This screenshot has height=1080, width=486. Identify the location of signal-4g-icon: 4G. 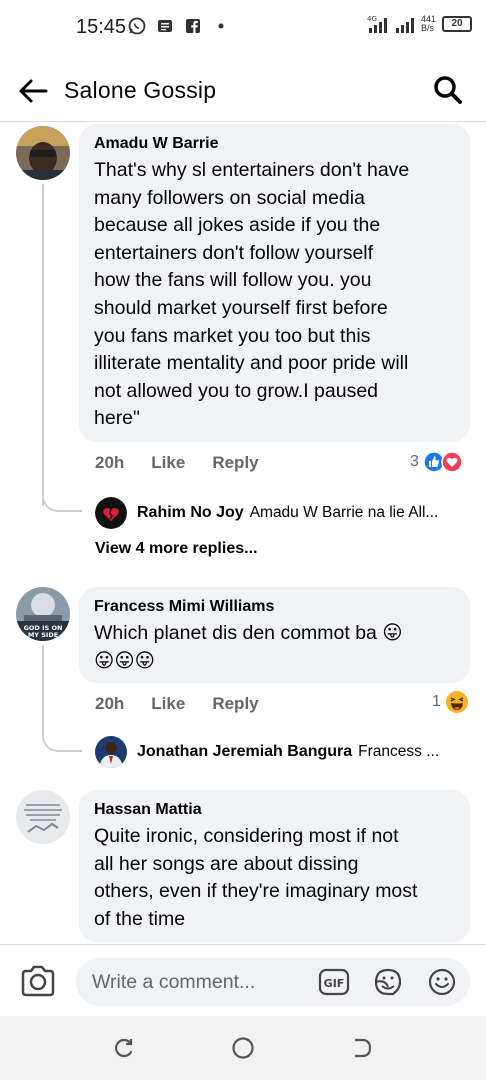
(377, 24).